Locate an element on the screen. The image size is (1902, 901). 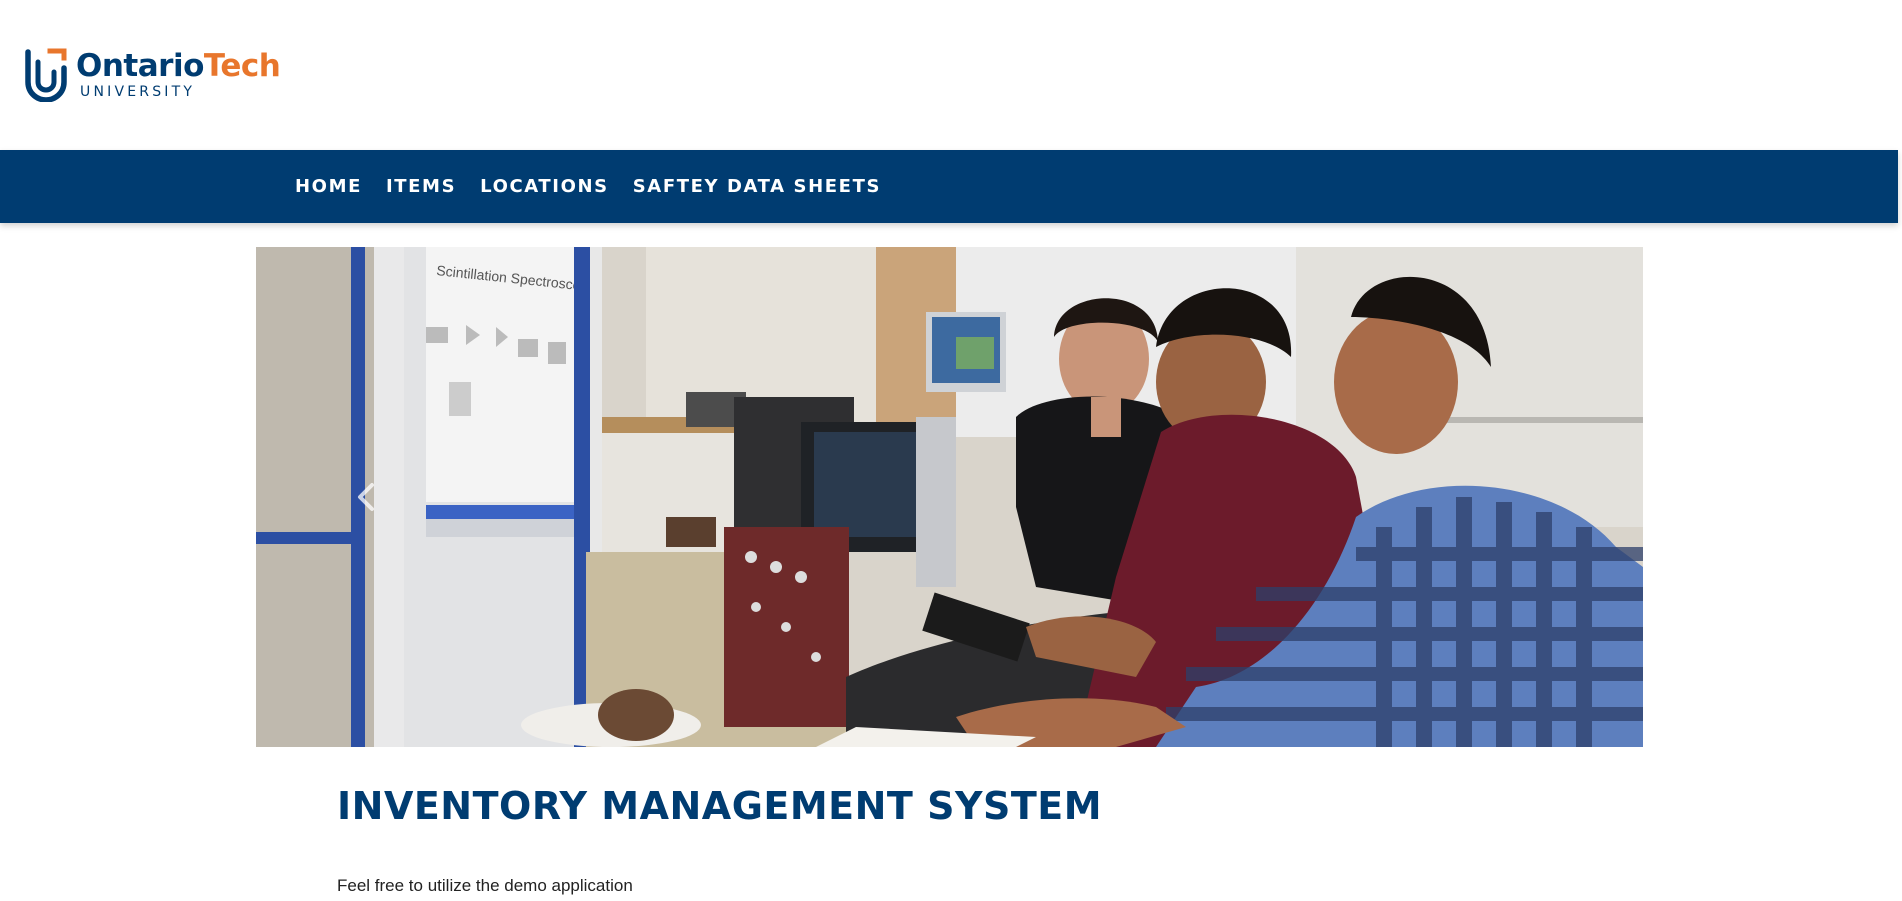
carousel-prev-button is located at coordinates (366, 497).